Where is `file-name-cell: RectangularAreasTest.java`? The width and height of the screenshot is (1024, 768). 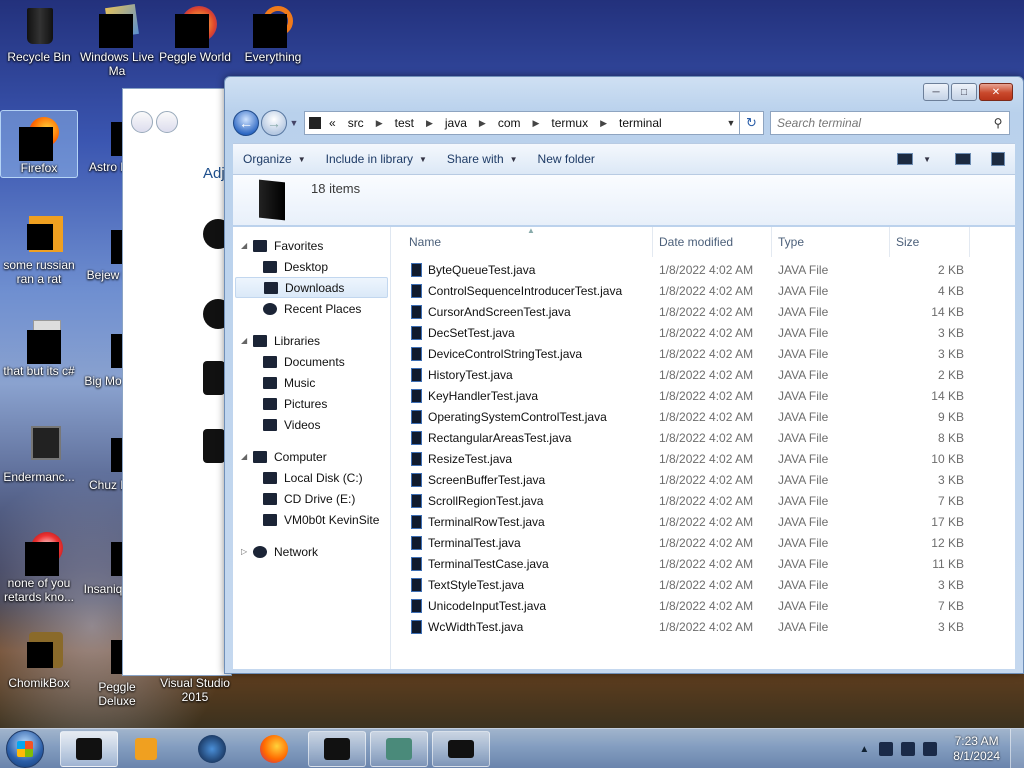
file-name-cell: RectangularAreasTest.java is located at coordinates (522, 437).